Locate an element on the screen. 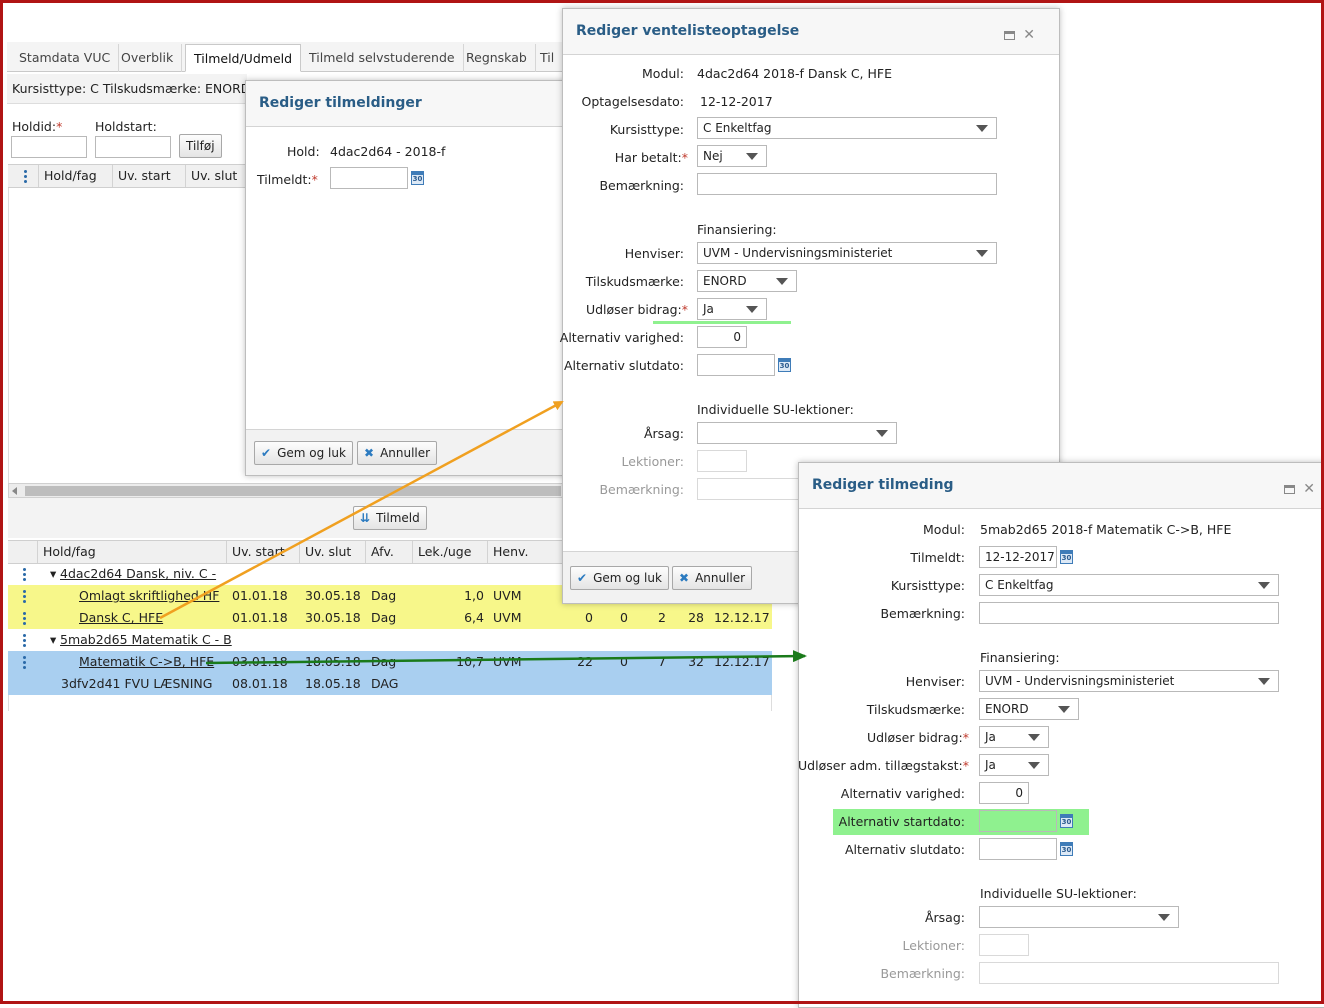 The height and width of the screenshot is (1008, 1324). holdid-input is located at coordinates (49, 147).